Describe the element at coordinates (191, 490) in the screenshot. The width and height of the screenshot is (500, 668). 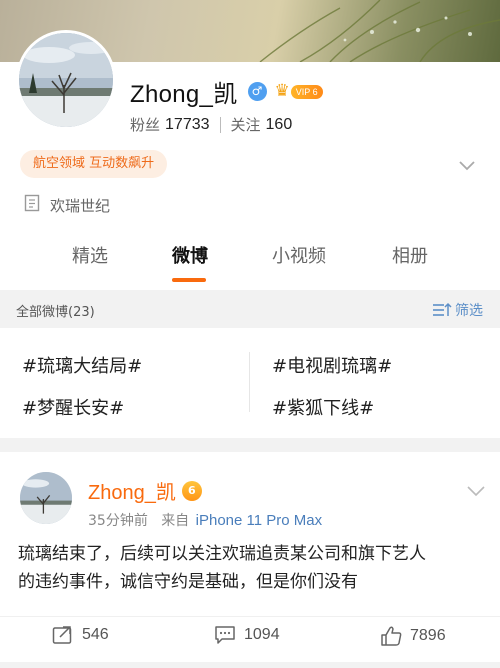
I see `vip-level-icon: 6` at that location.